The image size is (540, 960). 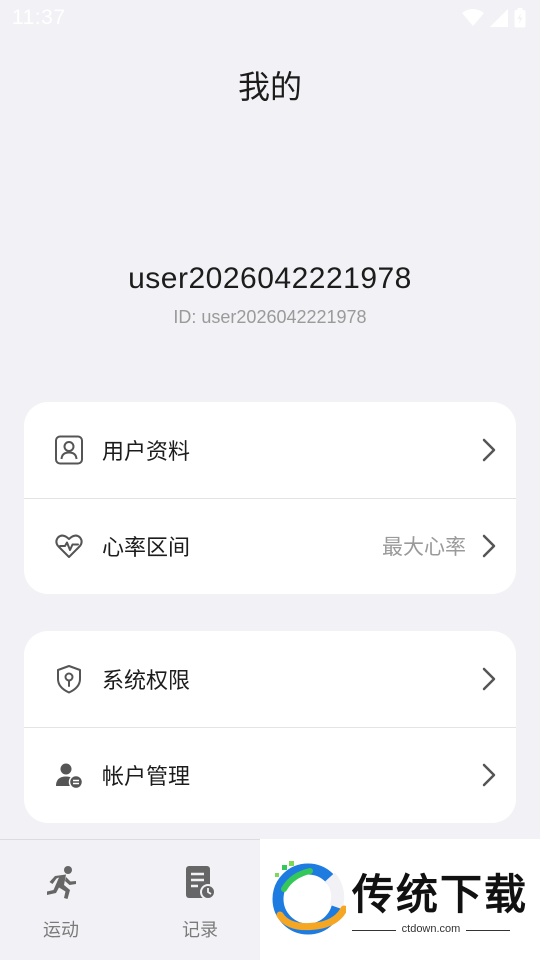 I want to click on username: user2026042221978, so click(x=270, y=278).